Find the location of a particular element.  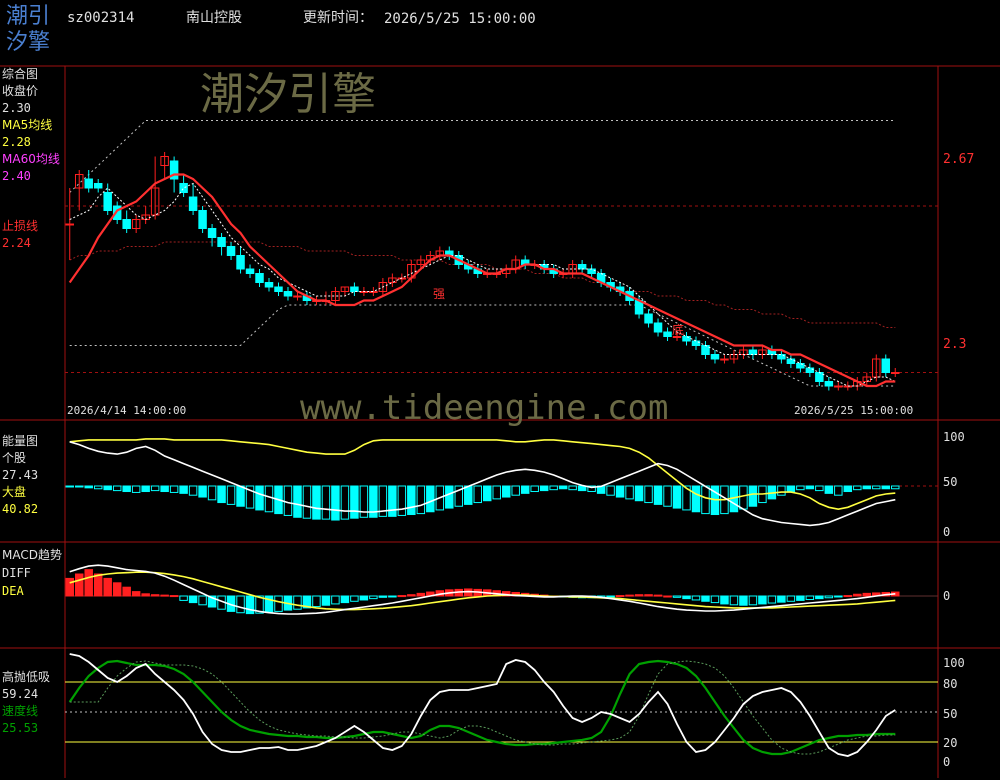

close-value: 2.30 is located at coordinates (16, 108).